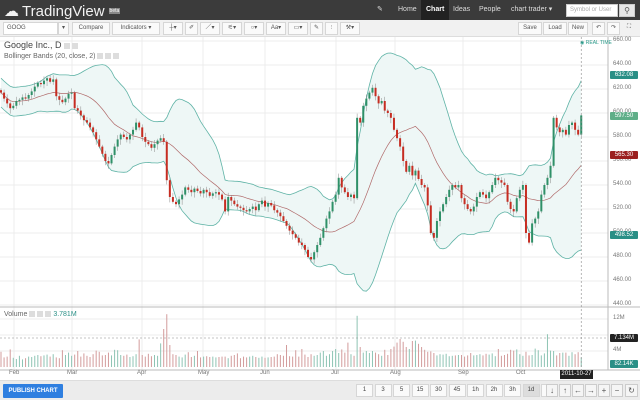 This screenshot has height=400, width=640. Describe the element at coordinates (617, 390) in the screenshot. I see `zoom-out-icon: −` at that location.